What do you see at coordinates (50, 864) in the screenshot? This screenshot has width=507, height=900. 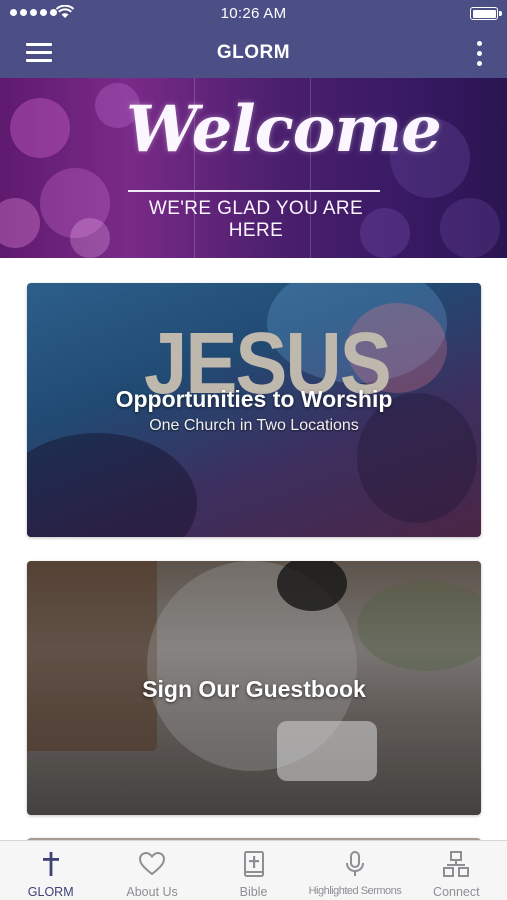 I see `cross-icon` at bounding box center [50, 864].